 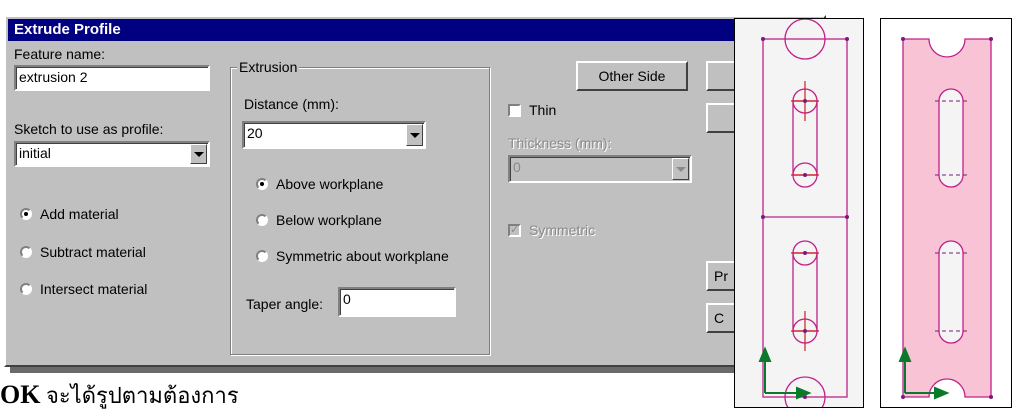 I want to click on thickness-value: 0, so click(x=517, y=167).